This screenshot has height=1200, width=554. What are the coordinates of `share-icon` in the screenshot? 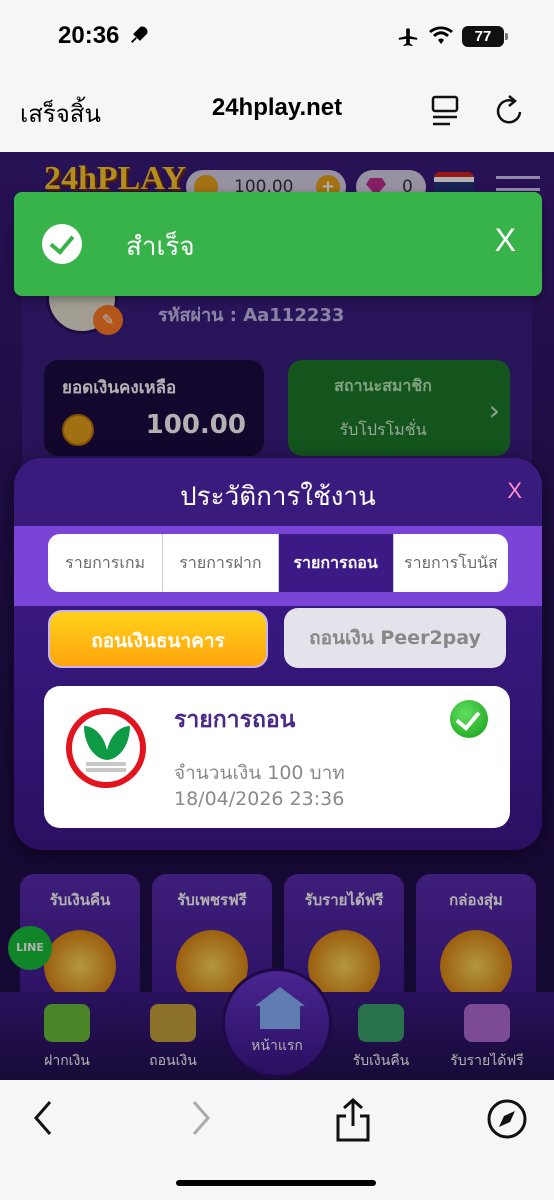 It's located at (353, 1121).